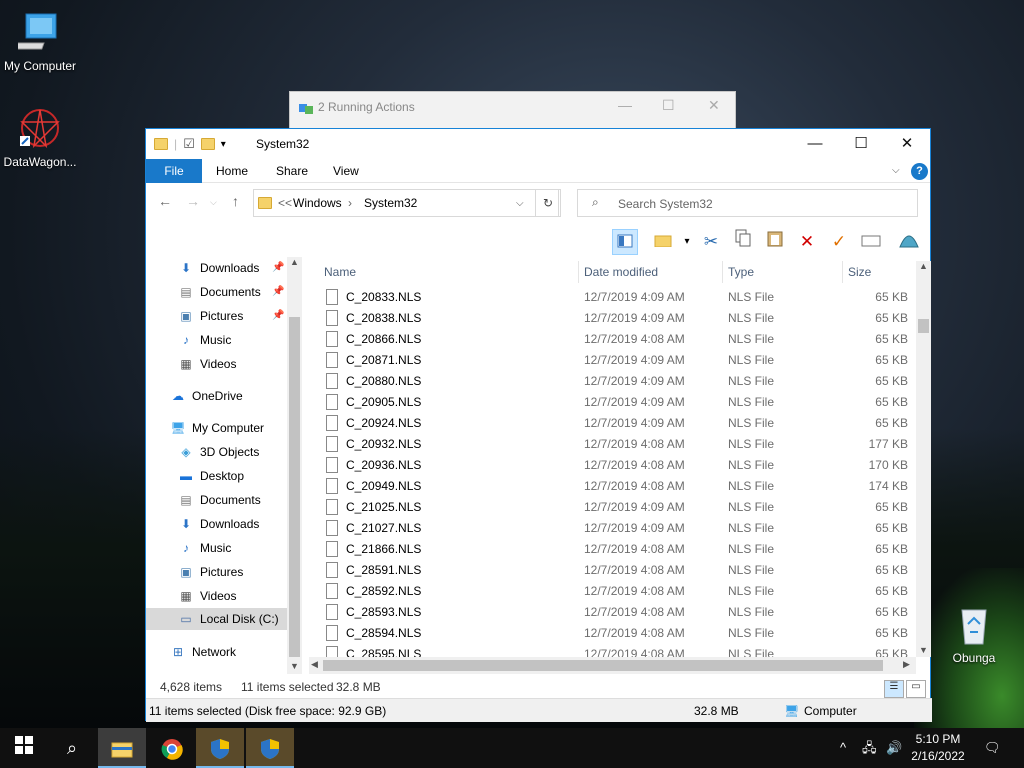  I want to click on file-list-scrollbar: ▲ ▼, so click(923, 459).